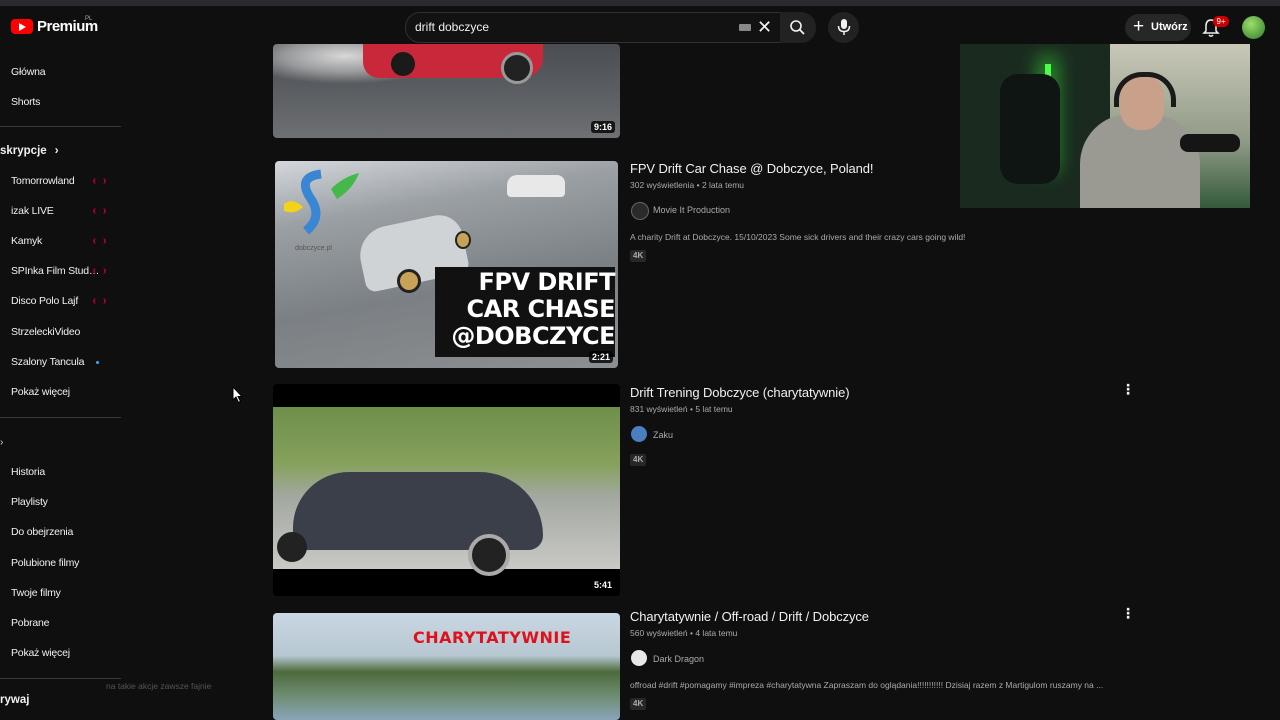 The image size is (1280, 720). I want to click on sidebar-sub-item: Kamyk, so click(26, 241).